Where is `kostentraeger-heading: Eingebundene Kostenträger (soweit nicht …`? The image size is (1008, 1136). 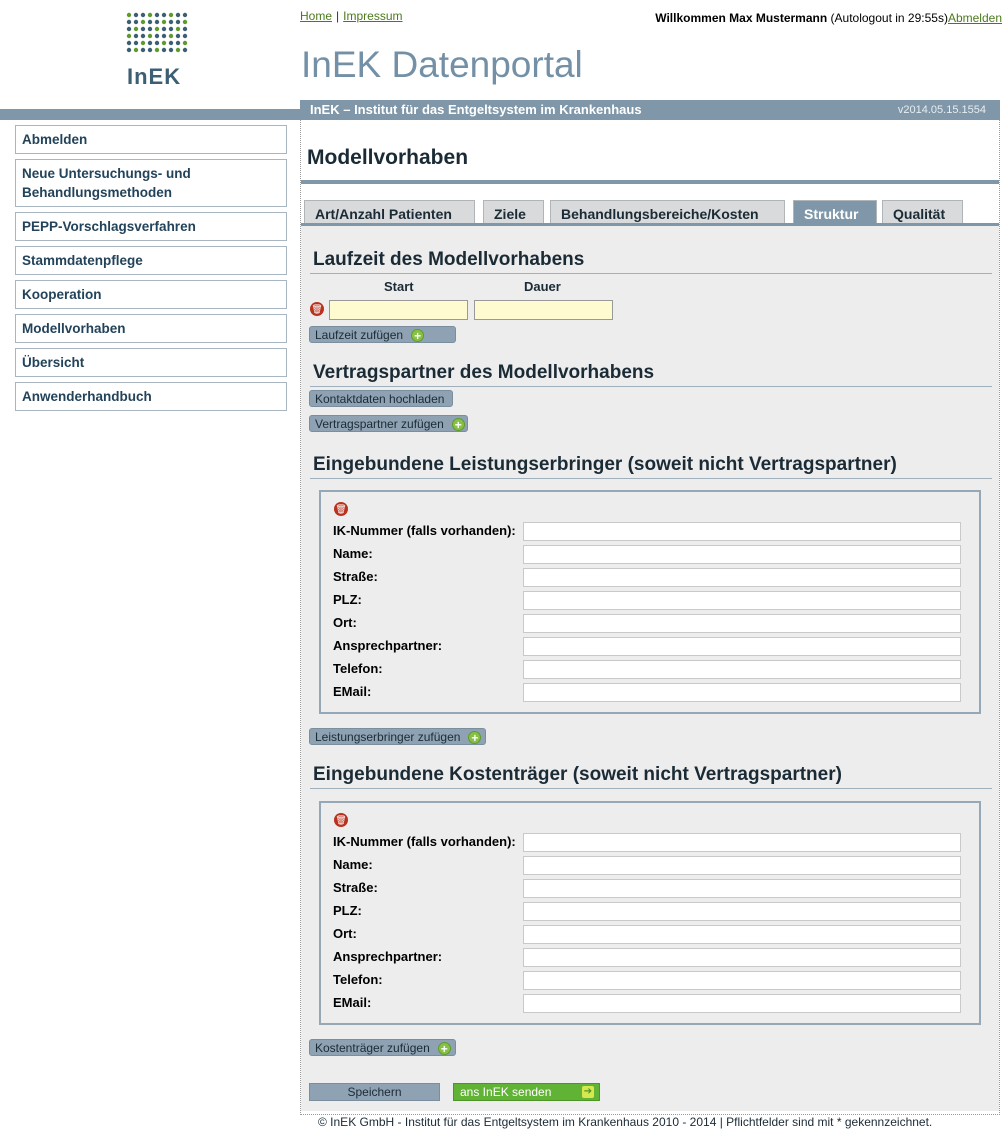
kostentraeger-heading: Eingebundene Kostenträger (soweit nicht … is located at coordinates (577, 774).